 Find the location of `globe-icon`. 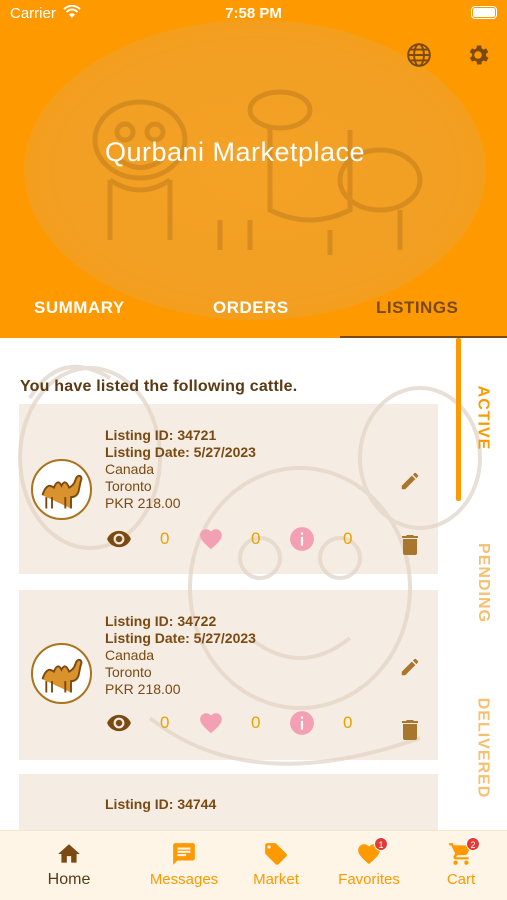

globe-icon is located at coordinates (419, 55).